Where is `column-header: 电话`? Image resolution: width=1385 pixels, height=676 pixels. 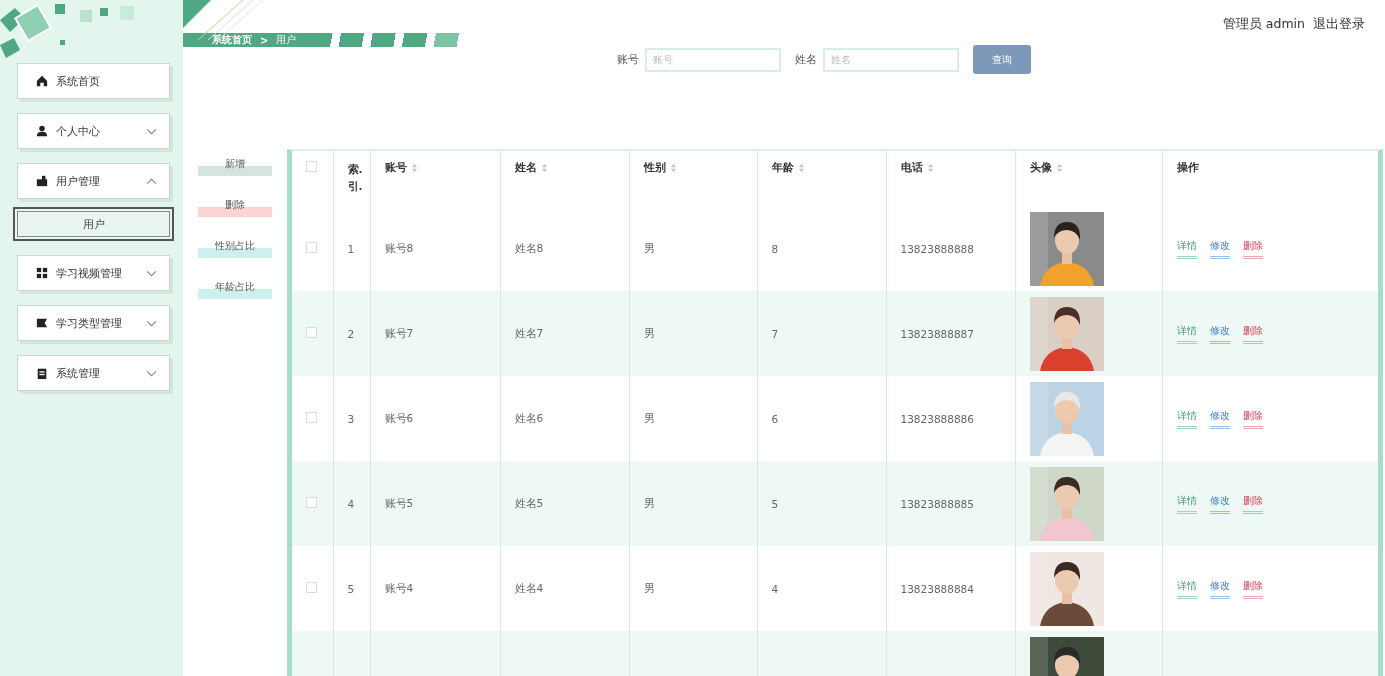 column-header: 电话 is located at coordinates (911, 168).